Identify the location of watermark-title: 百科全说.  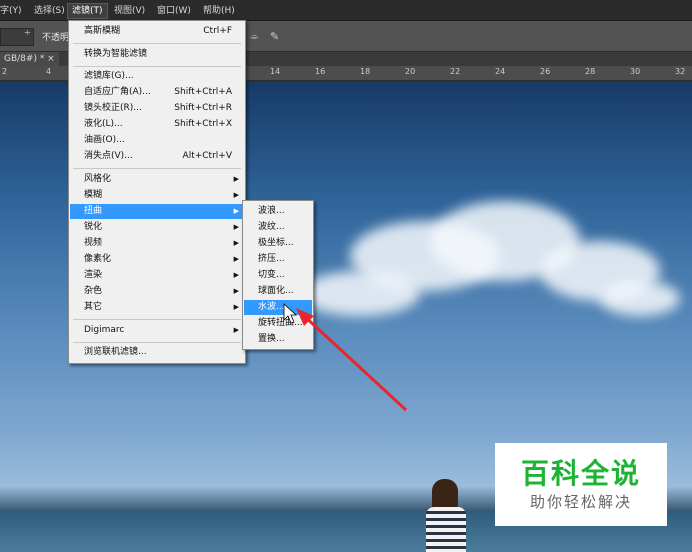
(580, 473).